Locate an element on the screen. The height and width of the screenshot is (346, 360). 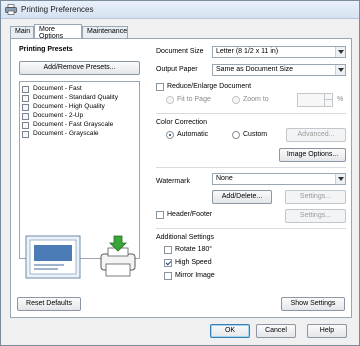
ok-button: OK is located at coordinates (230, 331).